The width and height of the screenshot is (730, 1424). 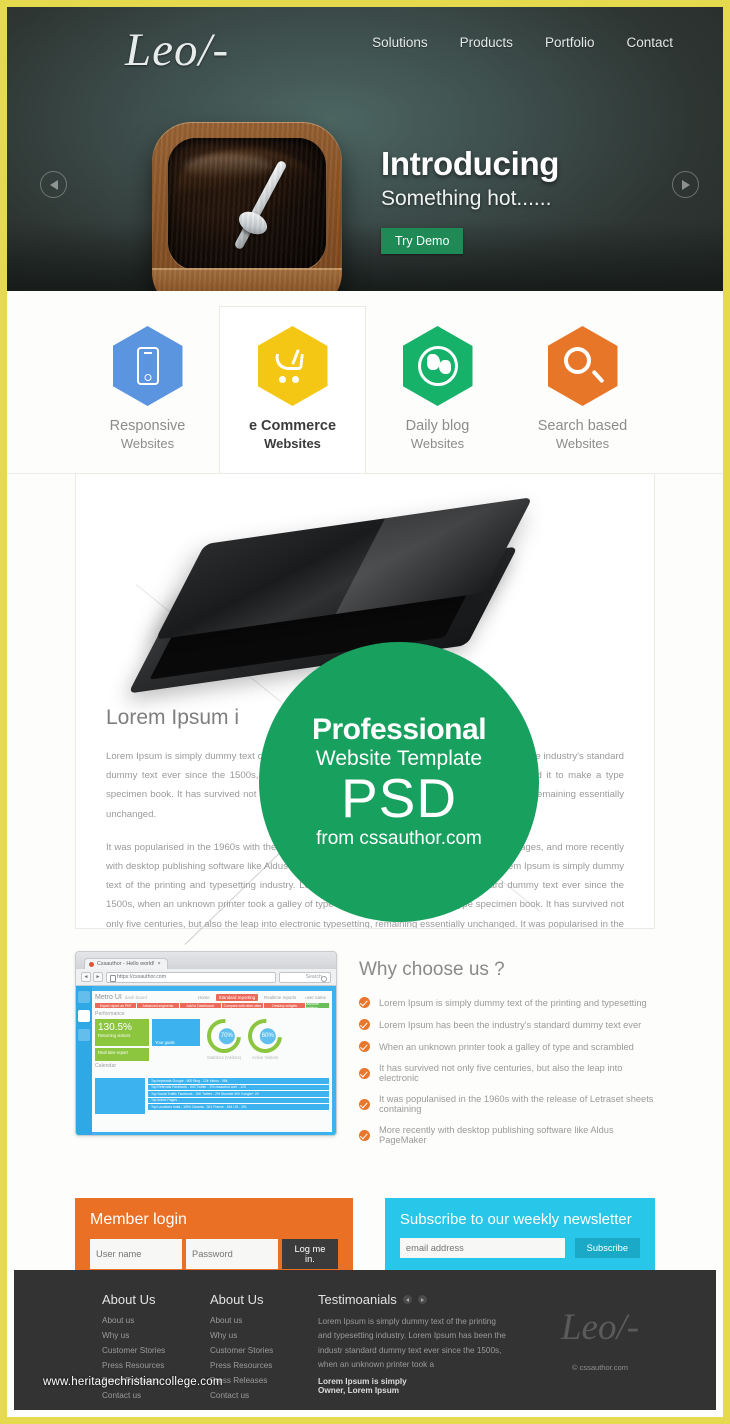 What do you see at coordinates (582, 426) in the screenshot?
I see `feature-title: Search based` at bounding box center [582, 426].